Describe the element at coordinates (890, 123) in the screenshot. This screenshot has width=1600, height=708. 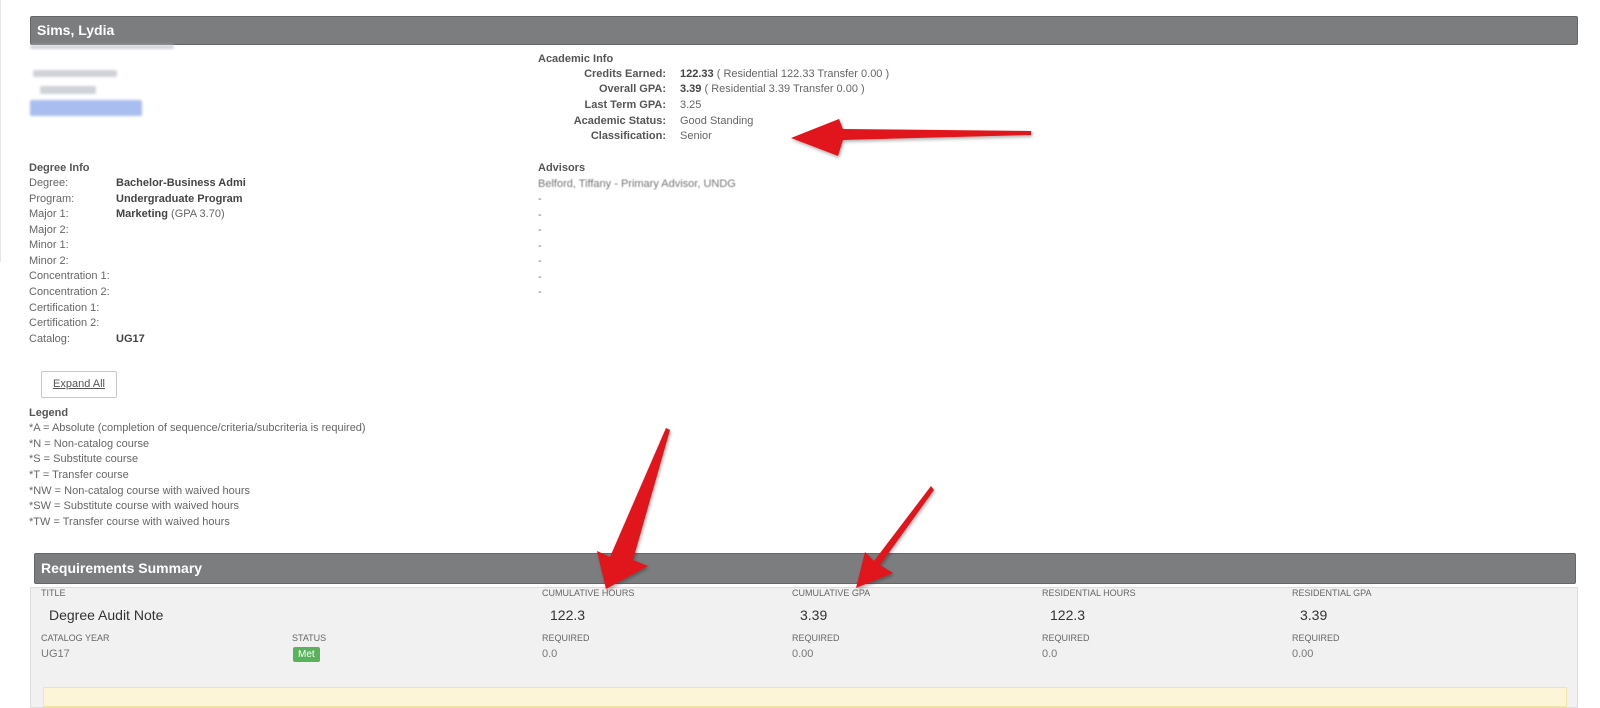
I see `academic-status-row: Academic Status: Good Standing` at that location.